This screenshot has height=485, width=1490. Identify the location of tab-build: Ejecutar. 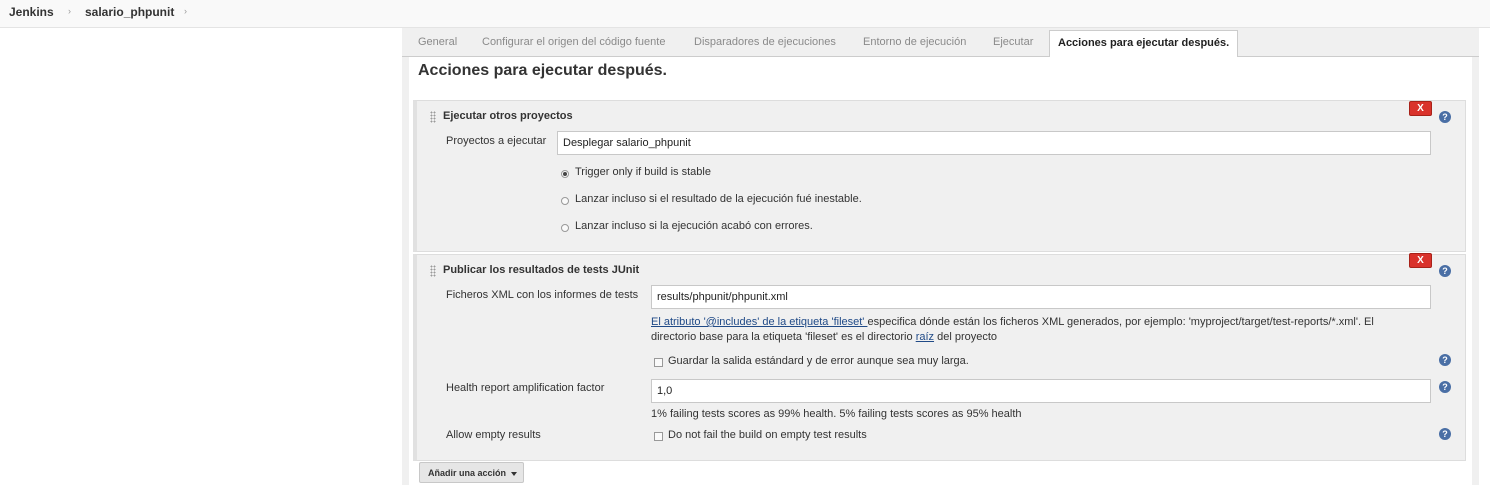
(1013, 42).